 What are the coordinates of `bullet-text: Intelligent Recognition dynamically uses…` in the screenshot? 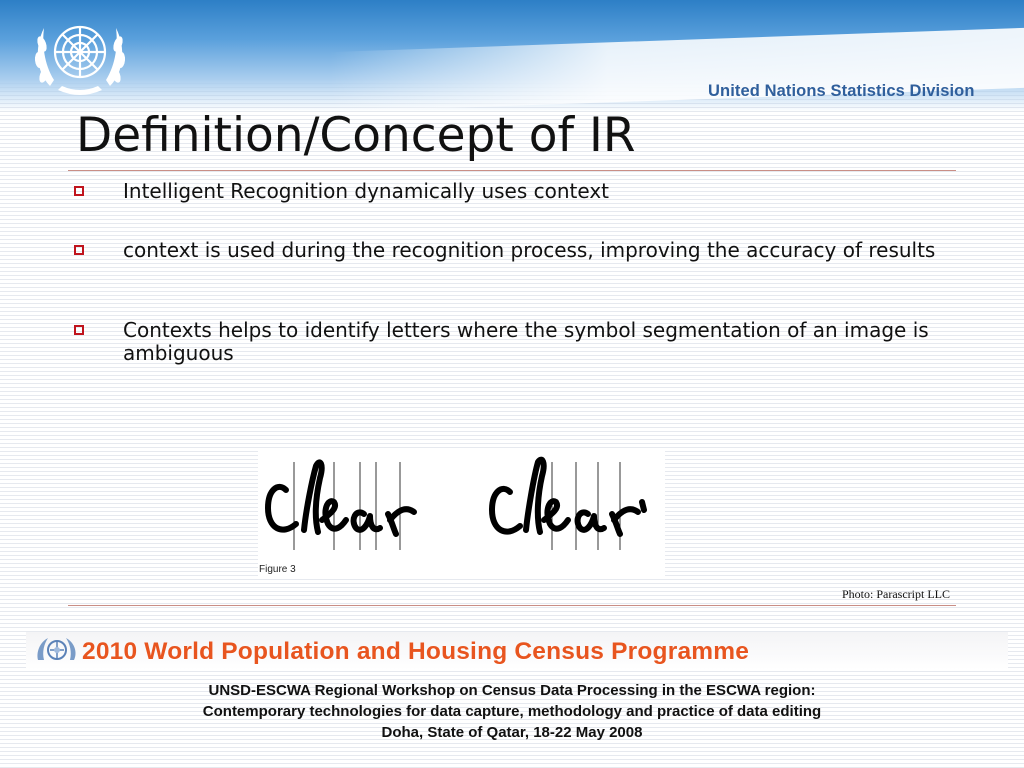 It's located at (366, 191).